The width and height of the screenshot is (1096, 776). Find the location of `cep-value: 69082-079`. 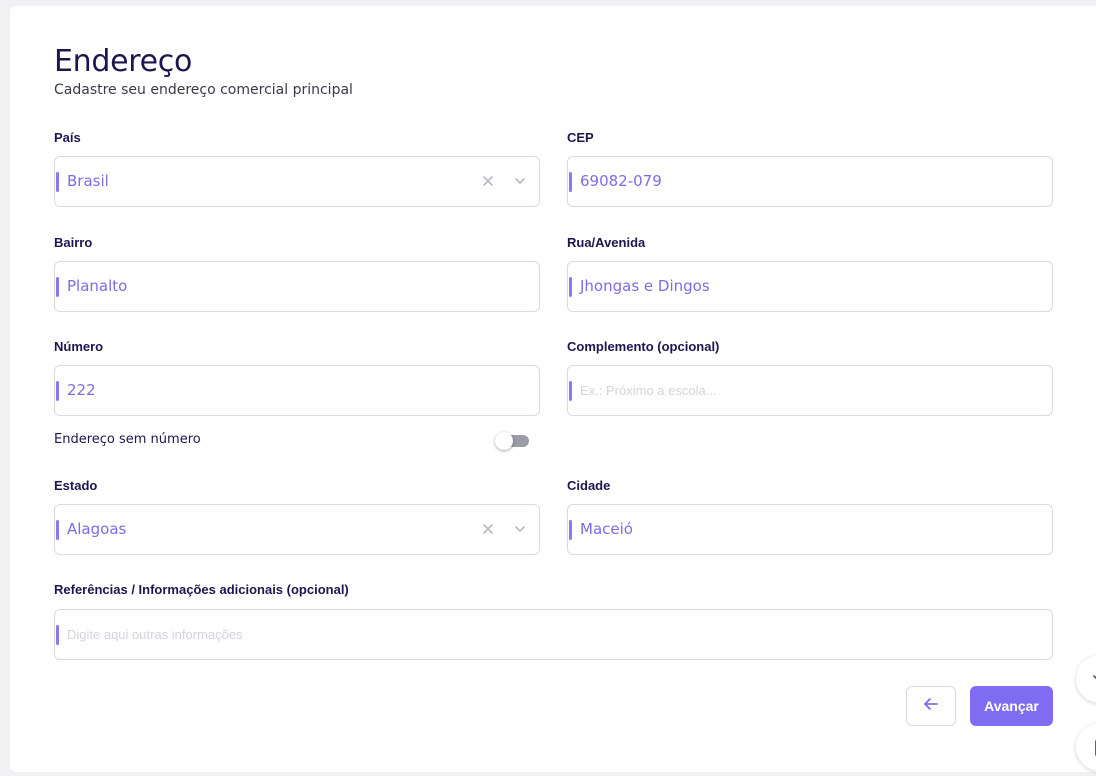

cep-value: 69082-079 is located at coordinates (621, 181).